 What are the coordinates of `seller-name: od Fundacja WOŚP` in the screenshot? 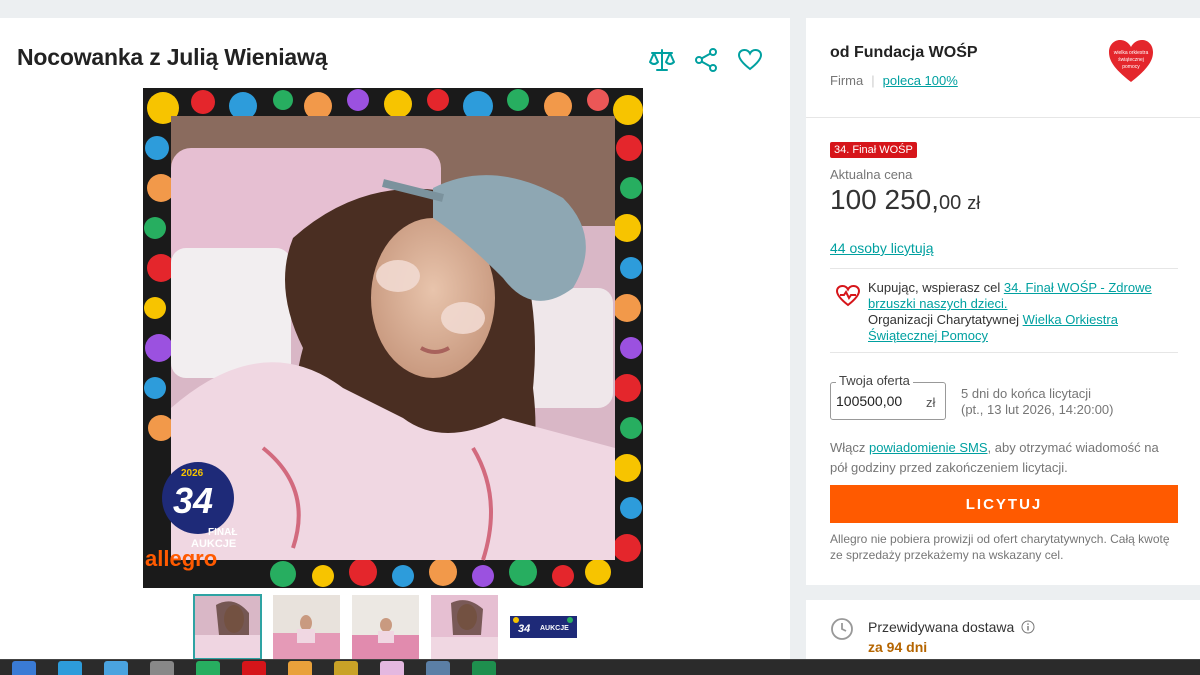 It's located at (904, 52).